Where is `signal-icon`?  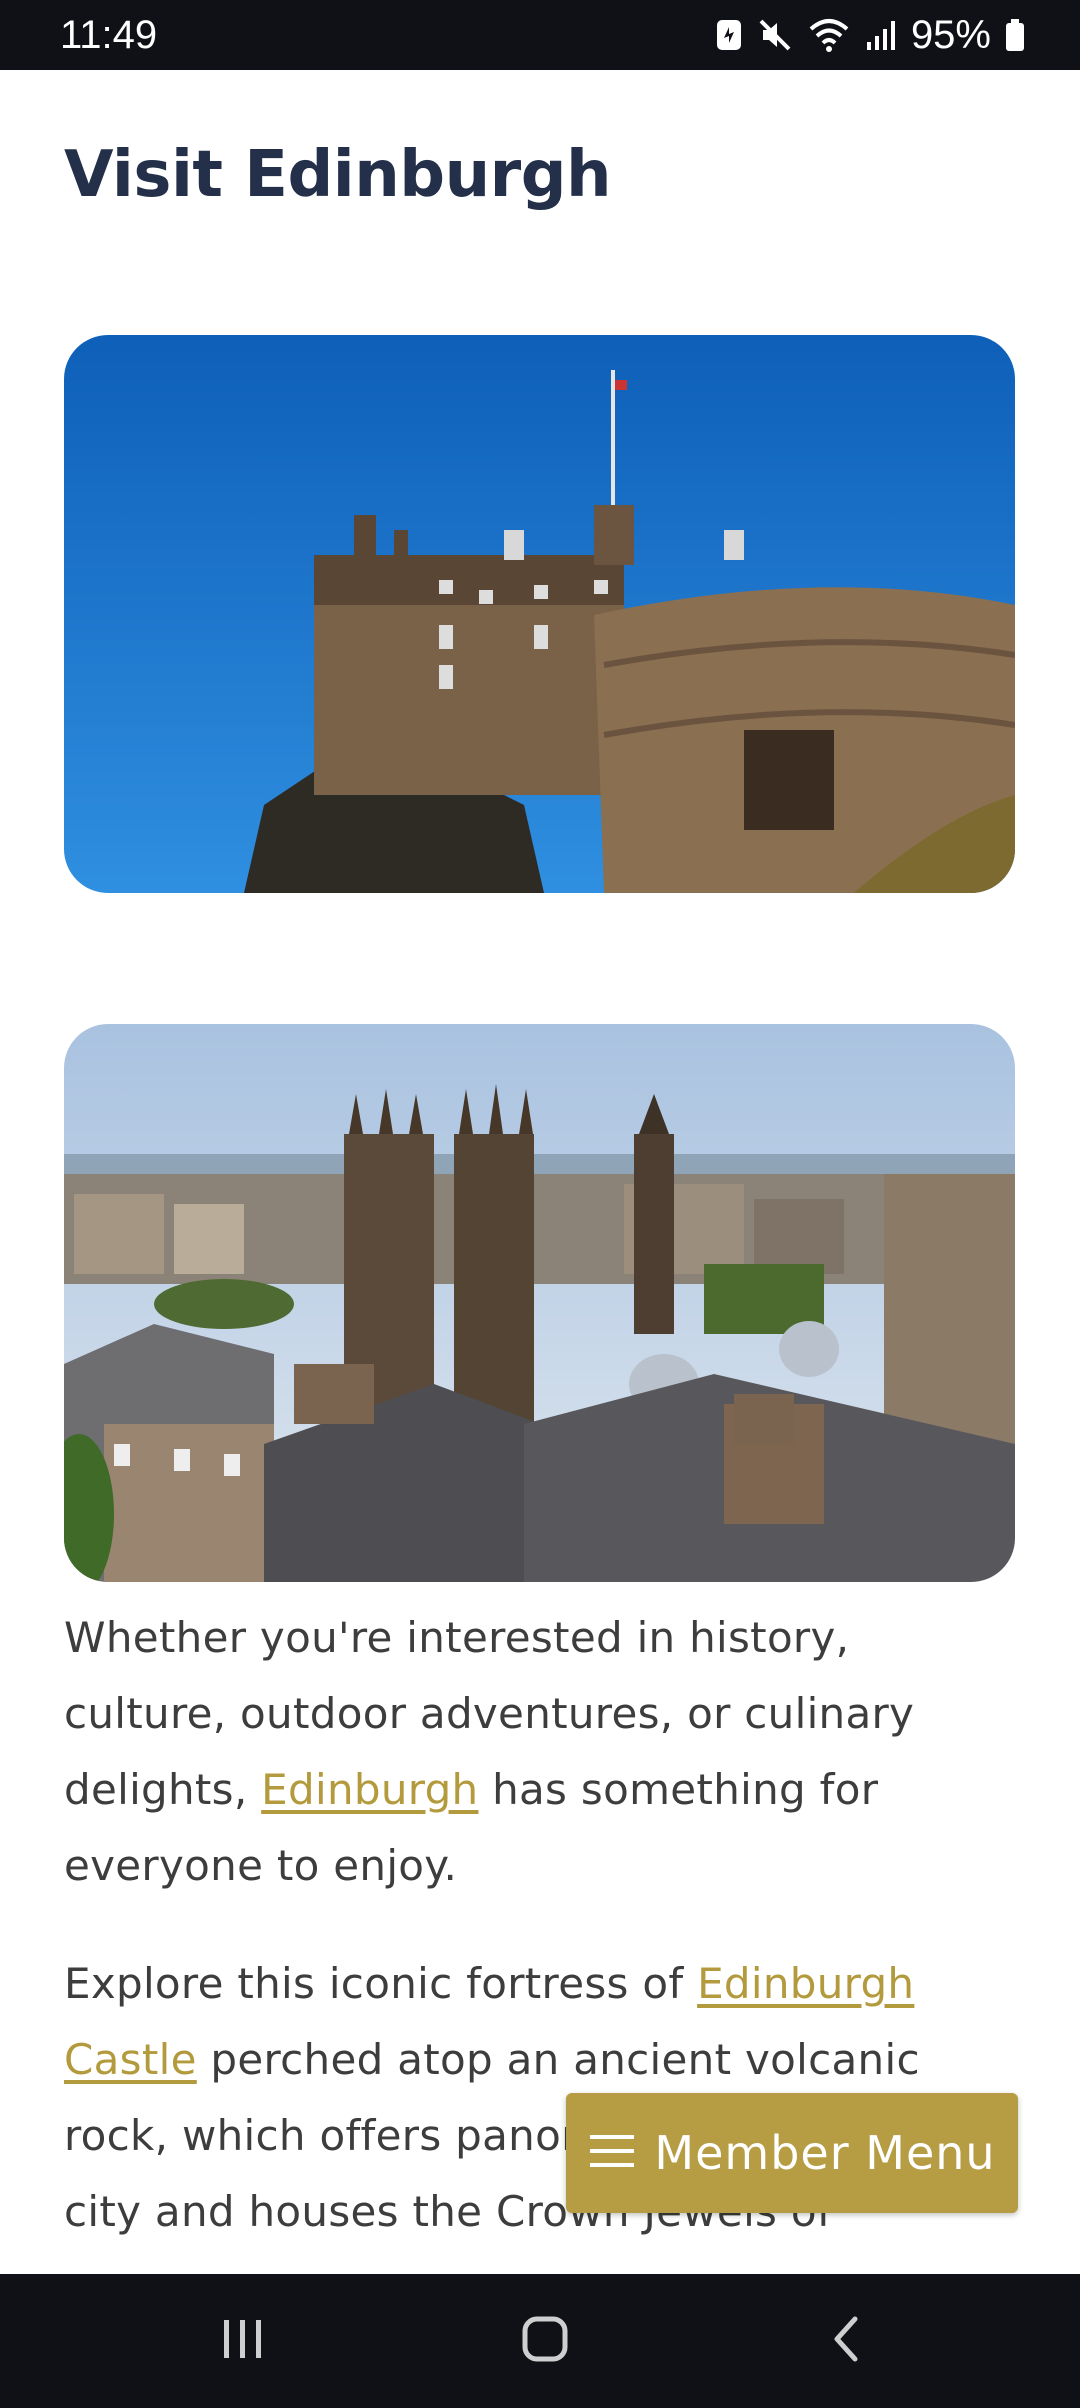 signal-icon is located at coordinates (881, 35).